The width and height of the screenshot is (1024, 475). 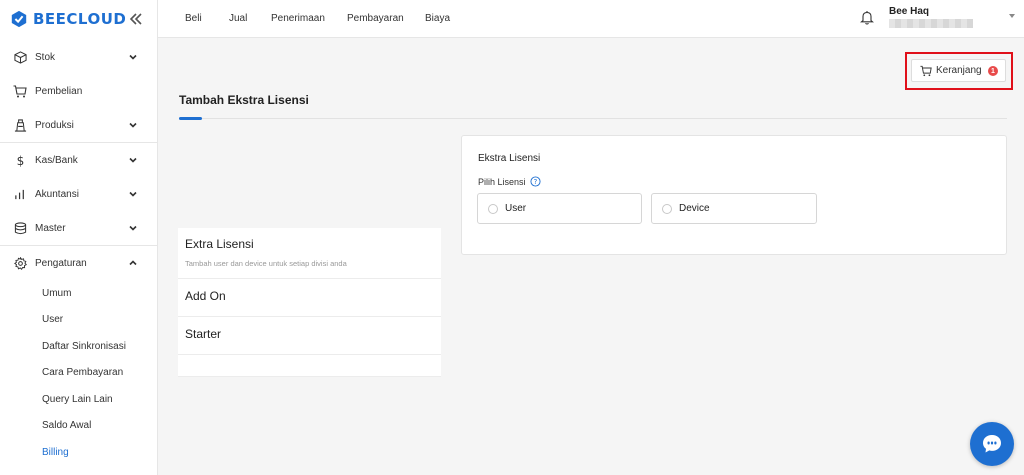 I want to click on sidebar-subitem-billing: Billing, so click(x=78, y=452).